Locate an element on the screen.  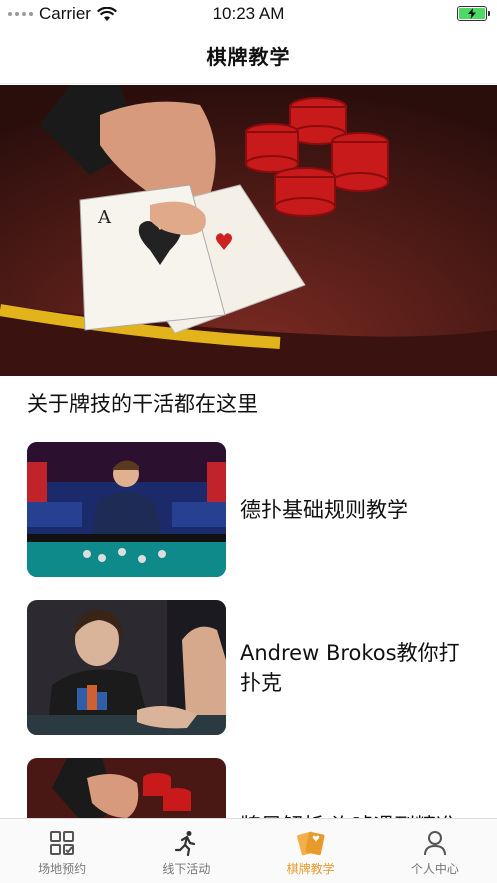
svg-text: A is located at coordinates (104, 217).